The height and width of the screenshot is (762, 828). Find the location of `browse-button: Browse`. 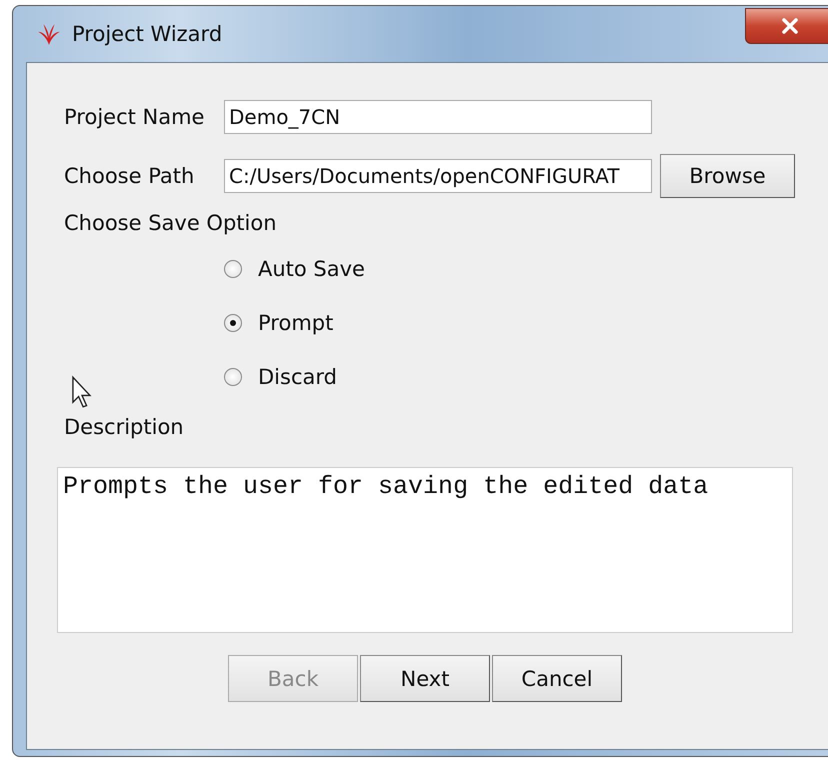

browse-button: Browse is located at coordinates (727, 176).